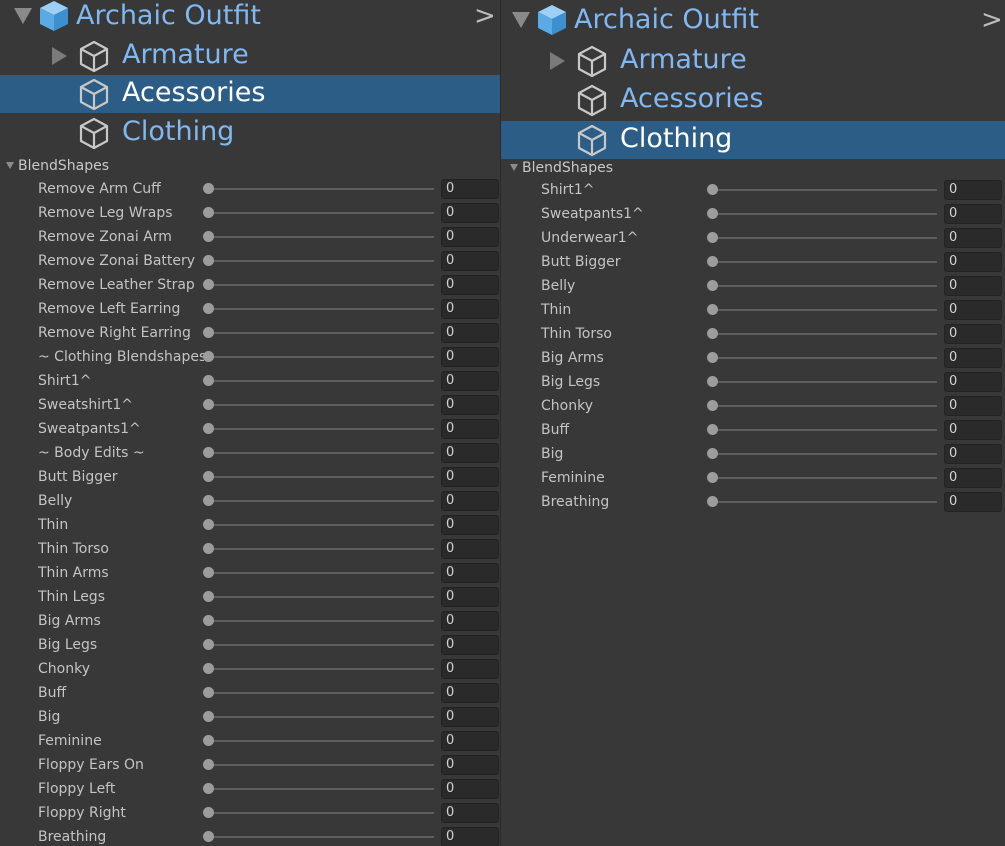 This screenshot has height=846, width=1005. I want to click on hierarchy-item-clothing: Clothing, so click(250, 133).